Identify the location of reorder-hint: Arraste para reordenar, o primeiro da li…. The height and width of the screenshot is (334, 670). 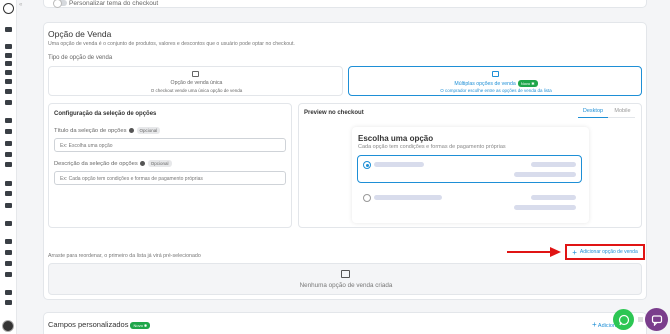
(124, 256).